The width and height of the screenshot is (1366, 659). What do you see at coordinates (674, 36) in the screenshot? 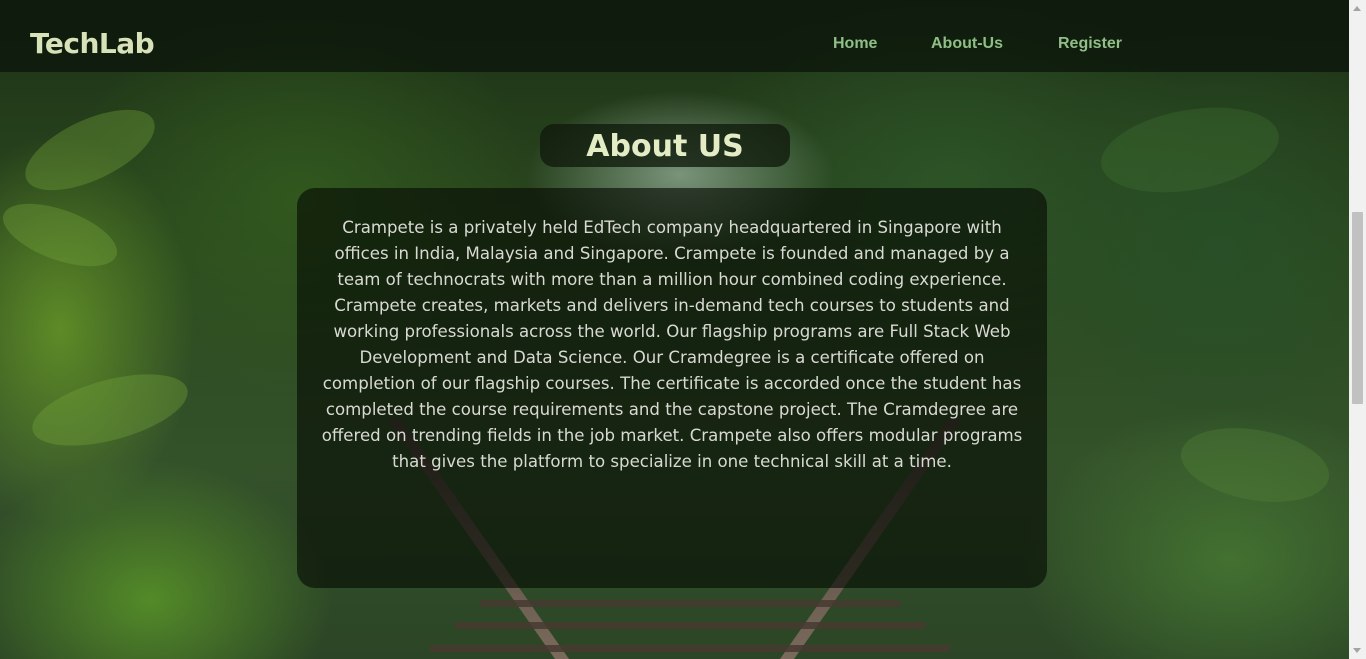
I see `navbar: TechLab Home About-Us Register` at bounding box center [674, 36].